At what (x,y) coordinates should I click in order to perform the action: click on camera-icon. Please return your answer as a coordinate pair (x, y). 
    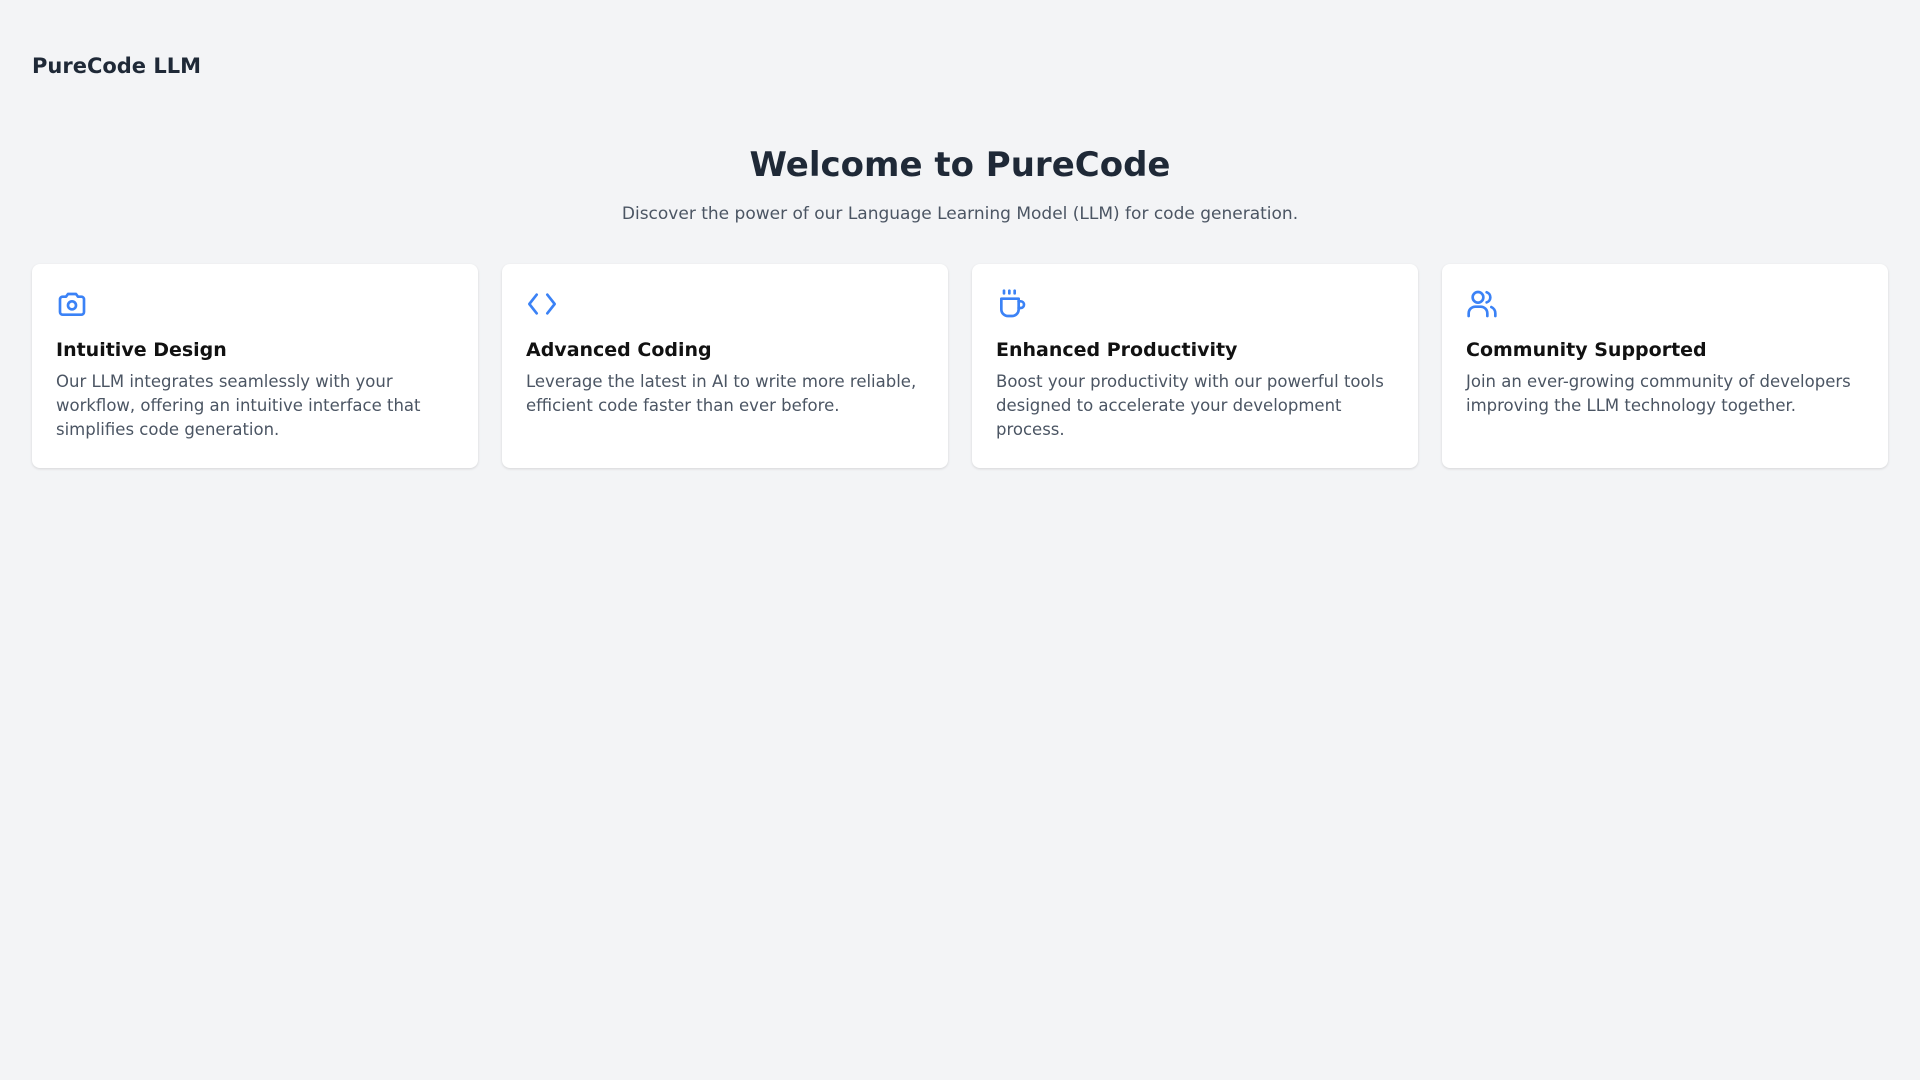
    Looking at the image, I should click on (72, 304).